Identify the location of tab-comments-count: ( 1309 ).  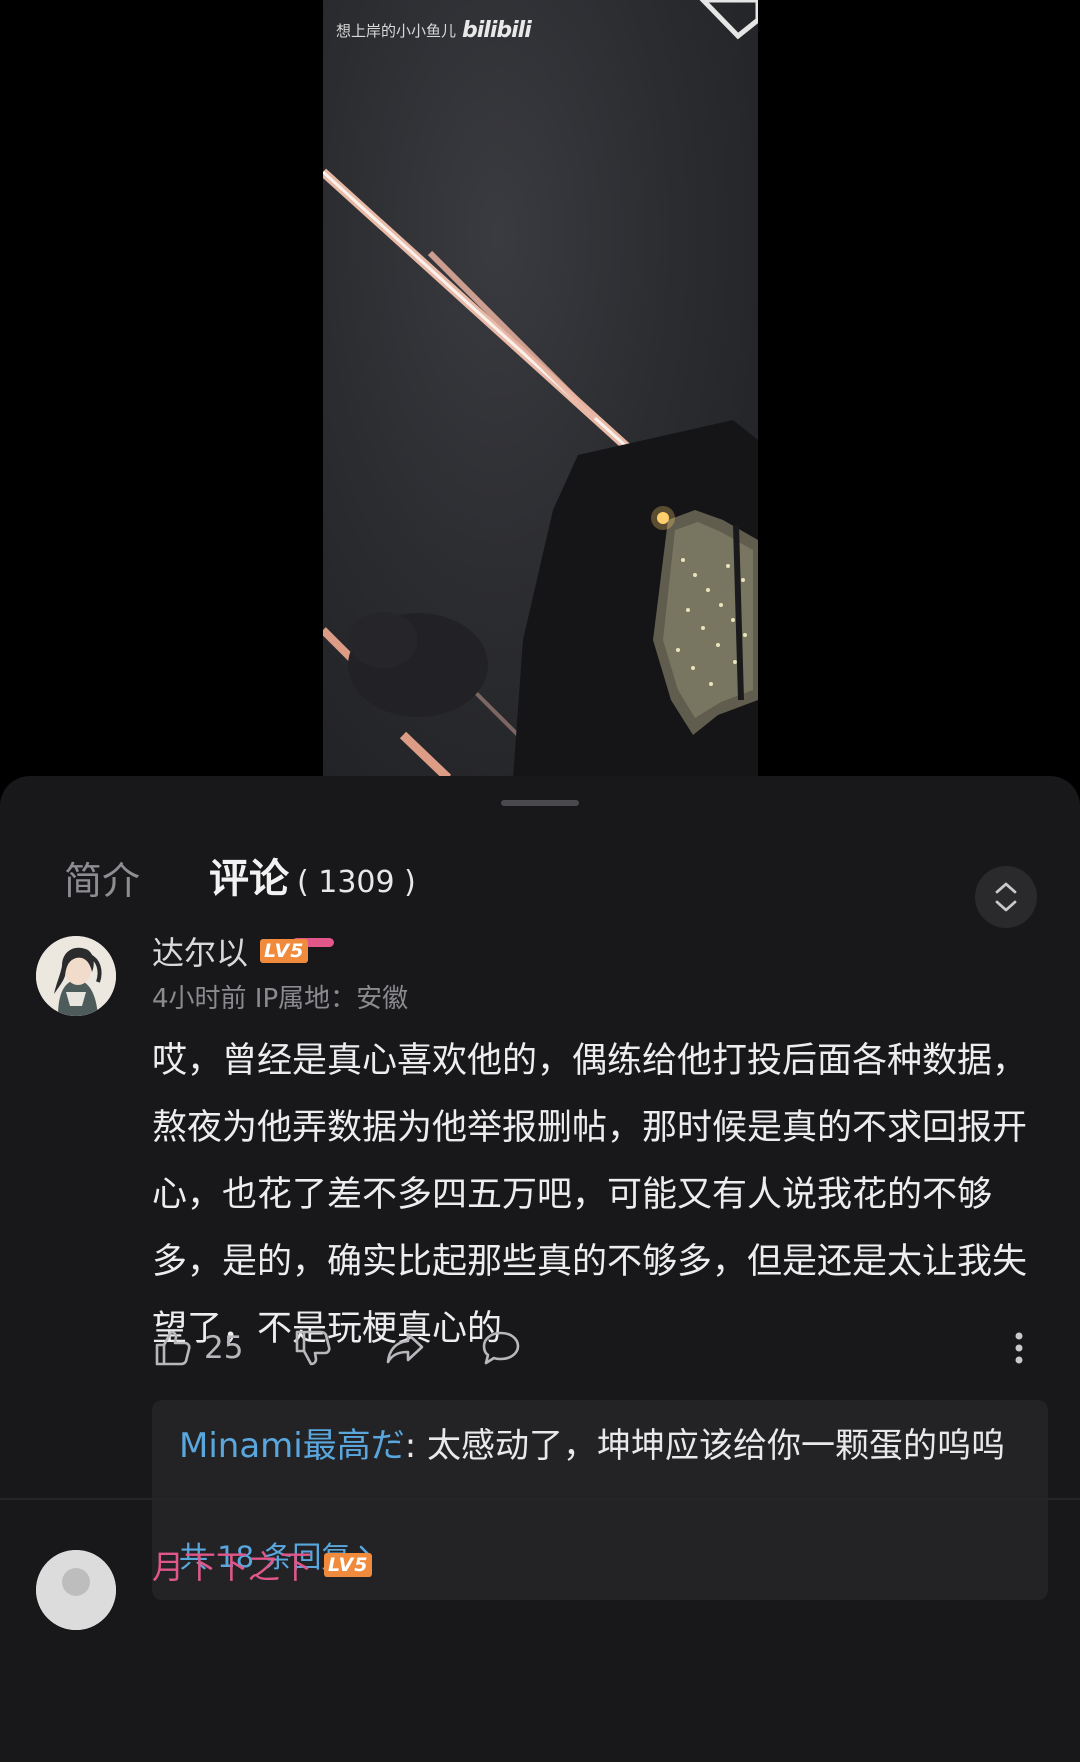
(356, 882).